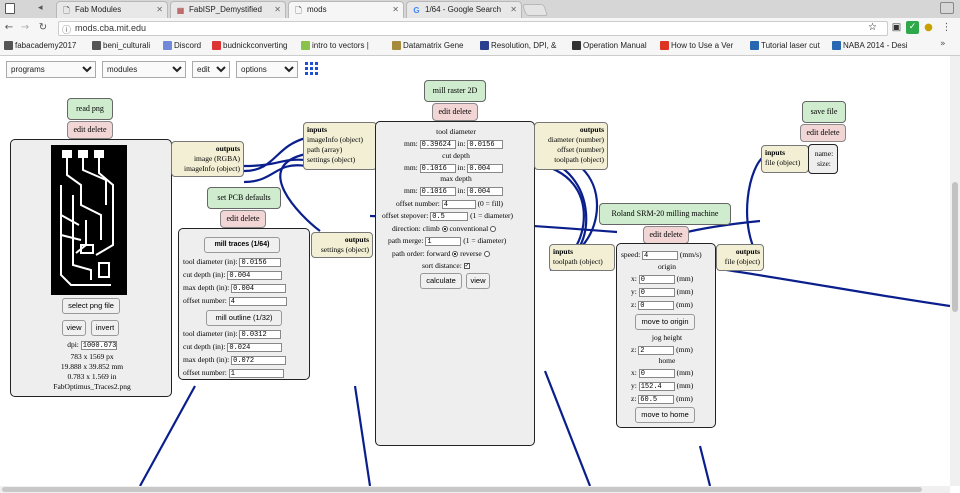  What do you see at coordinates (665, 322) in the screenshot?
I see `move-to-origin-button: move to origin` at bounding box center [665, 322].